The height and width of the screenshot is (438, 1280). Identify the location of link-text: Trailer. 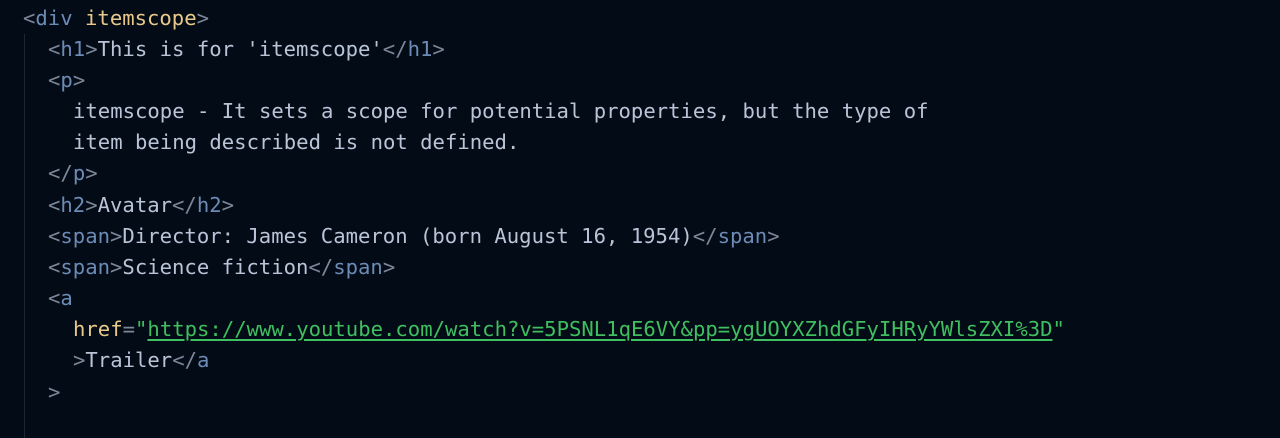
(129, 360).